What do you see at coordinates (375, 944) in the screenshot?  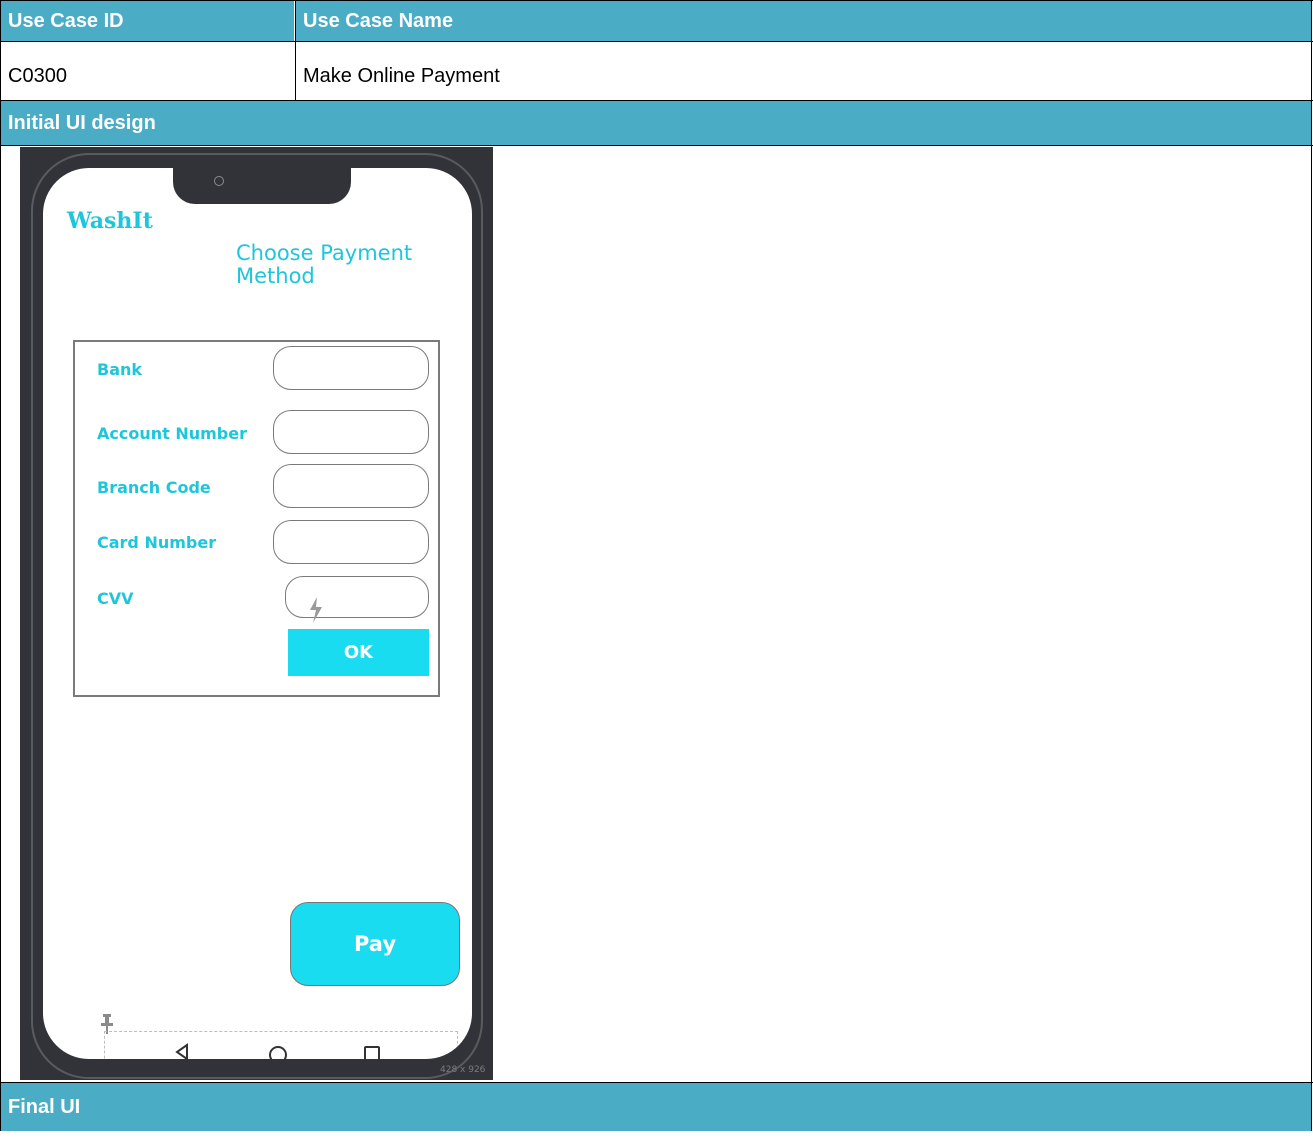 I see `pay-button: Pay` at bounding box center [375, 944].